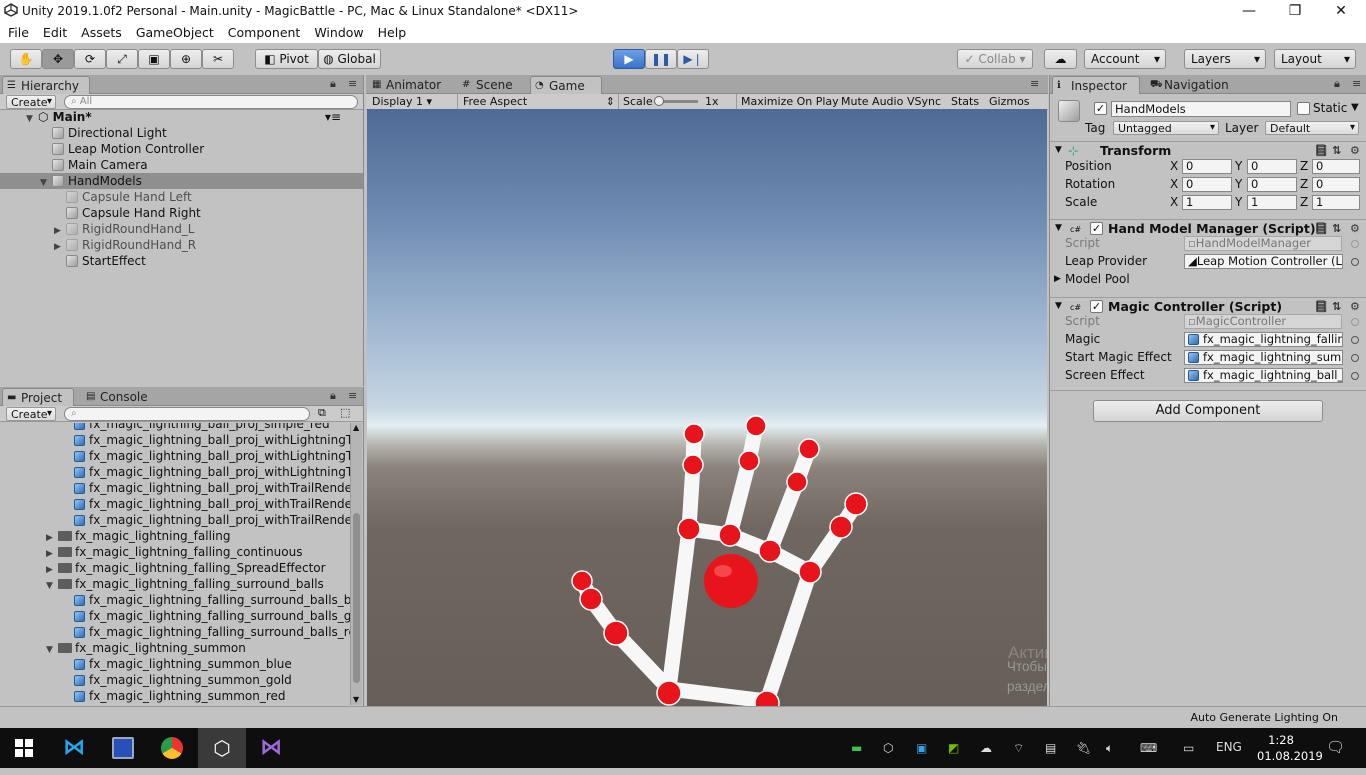 This screenshot has width=1366, height=775. Describe the element at coordinates (1336, 228) in the screenshot. I see `preset-icon: ⇅` at that location.